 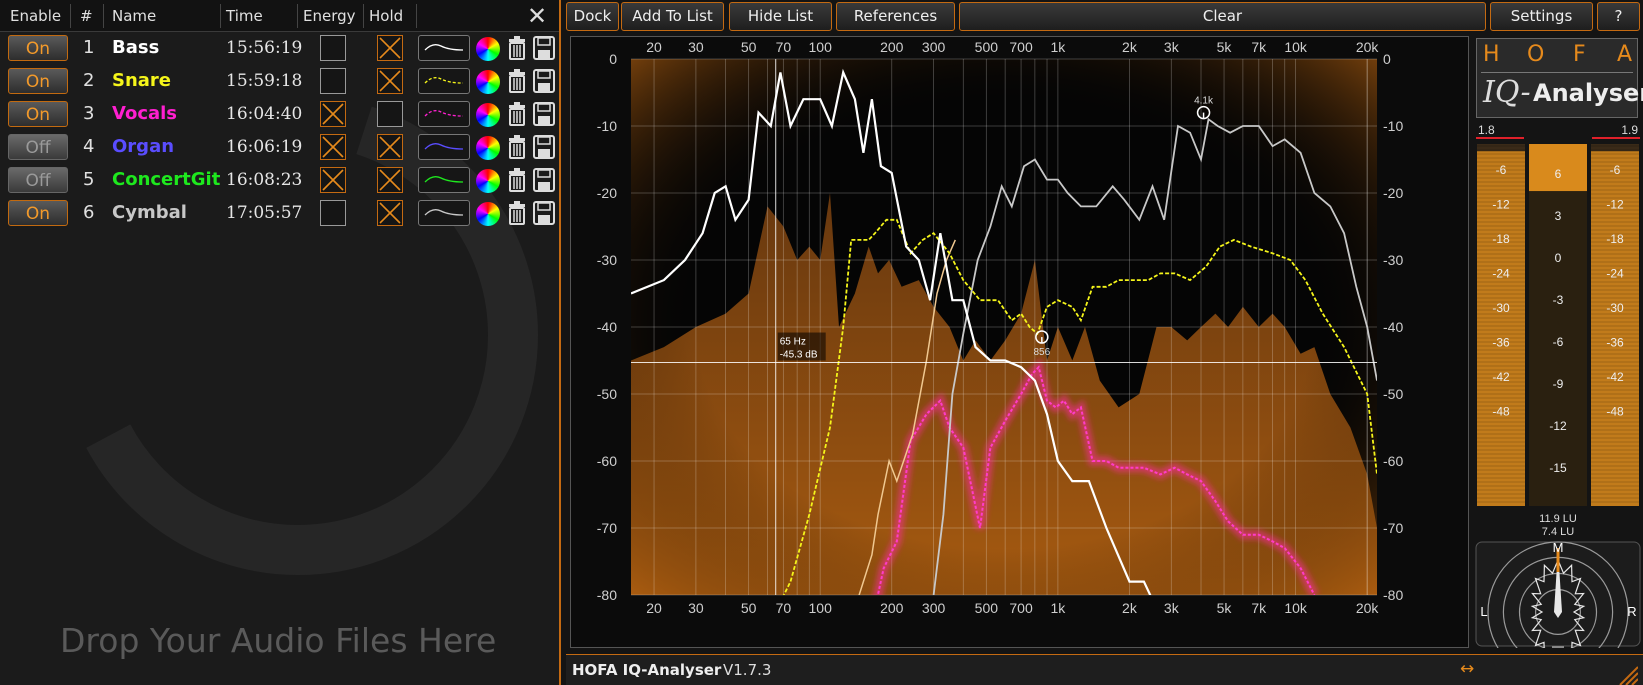 I want to click on freq-tick-label-top: 5k, so click(x=1225, y=47).